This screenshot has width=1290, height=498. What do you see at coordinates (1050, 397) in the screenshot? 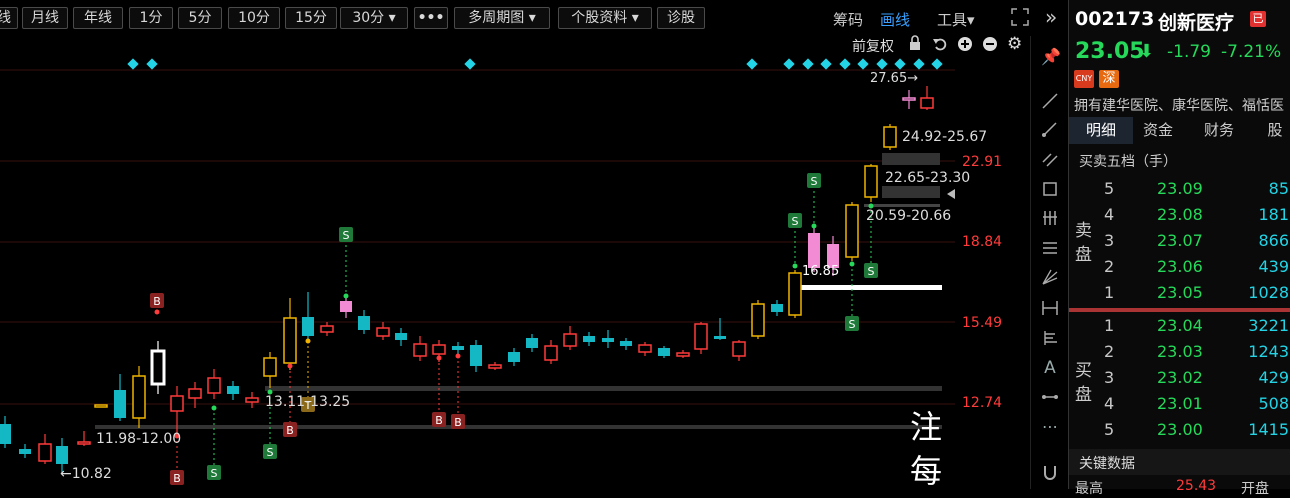
I see `price-range-icon` at bounding box center [1050, 397].